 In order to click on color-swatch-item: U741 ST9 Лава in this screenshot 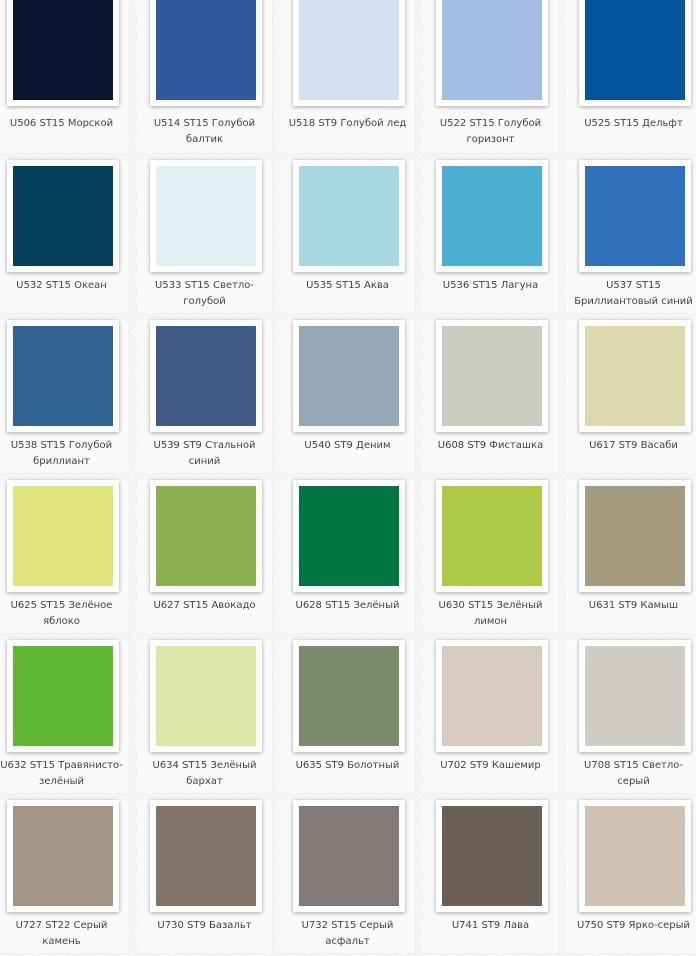, I will do `click(491, 877)`.